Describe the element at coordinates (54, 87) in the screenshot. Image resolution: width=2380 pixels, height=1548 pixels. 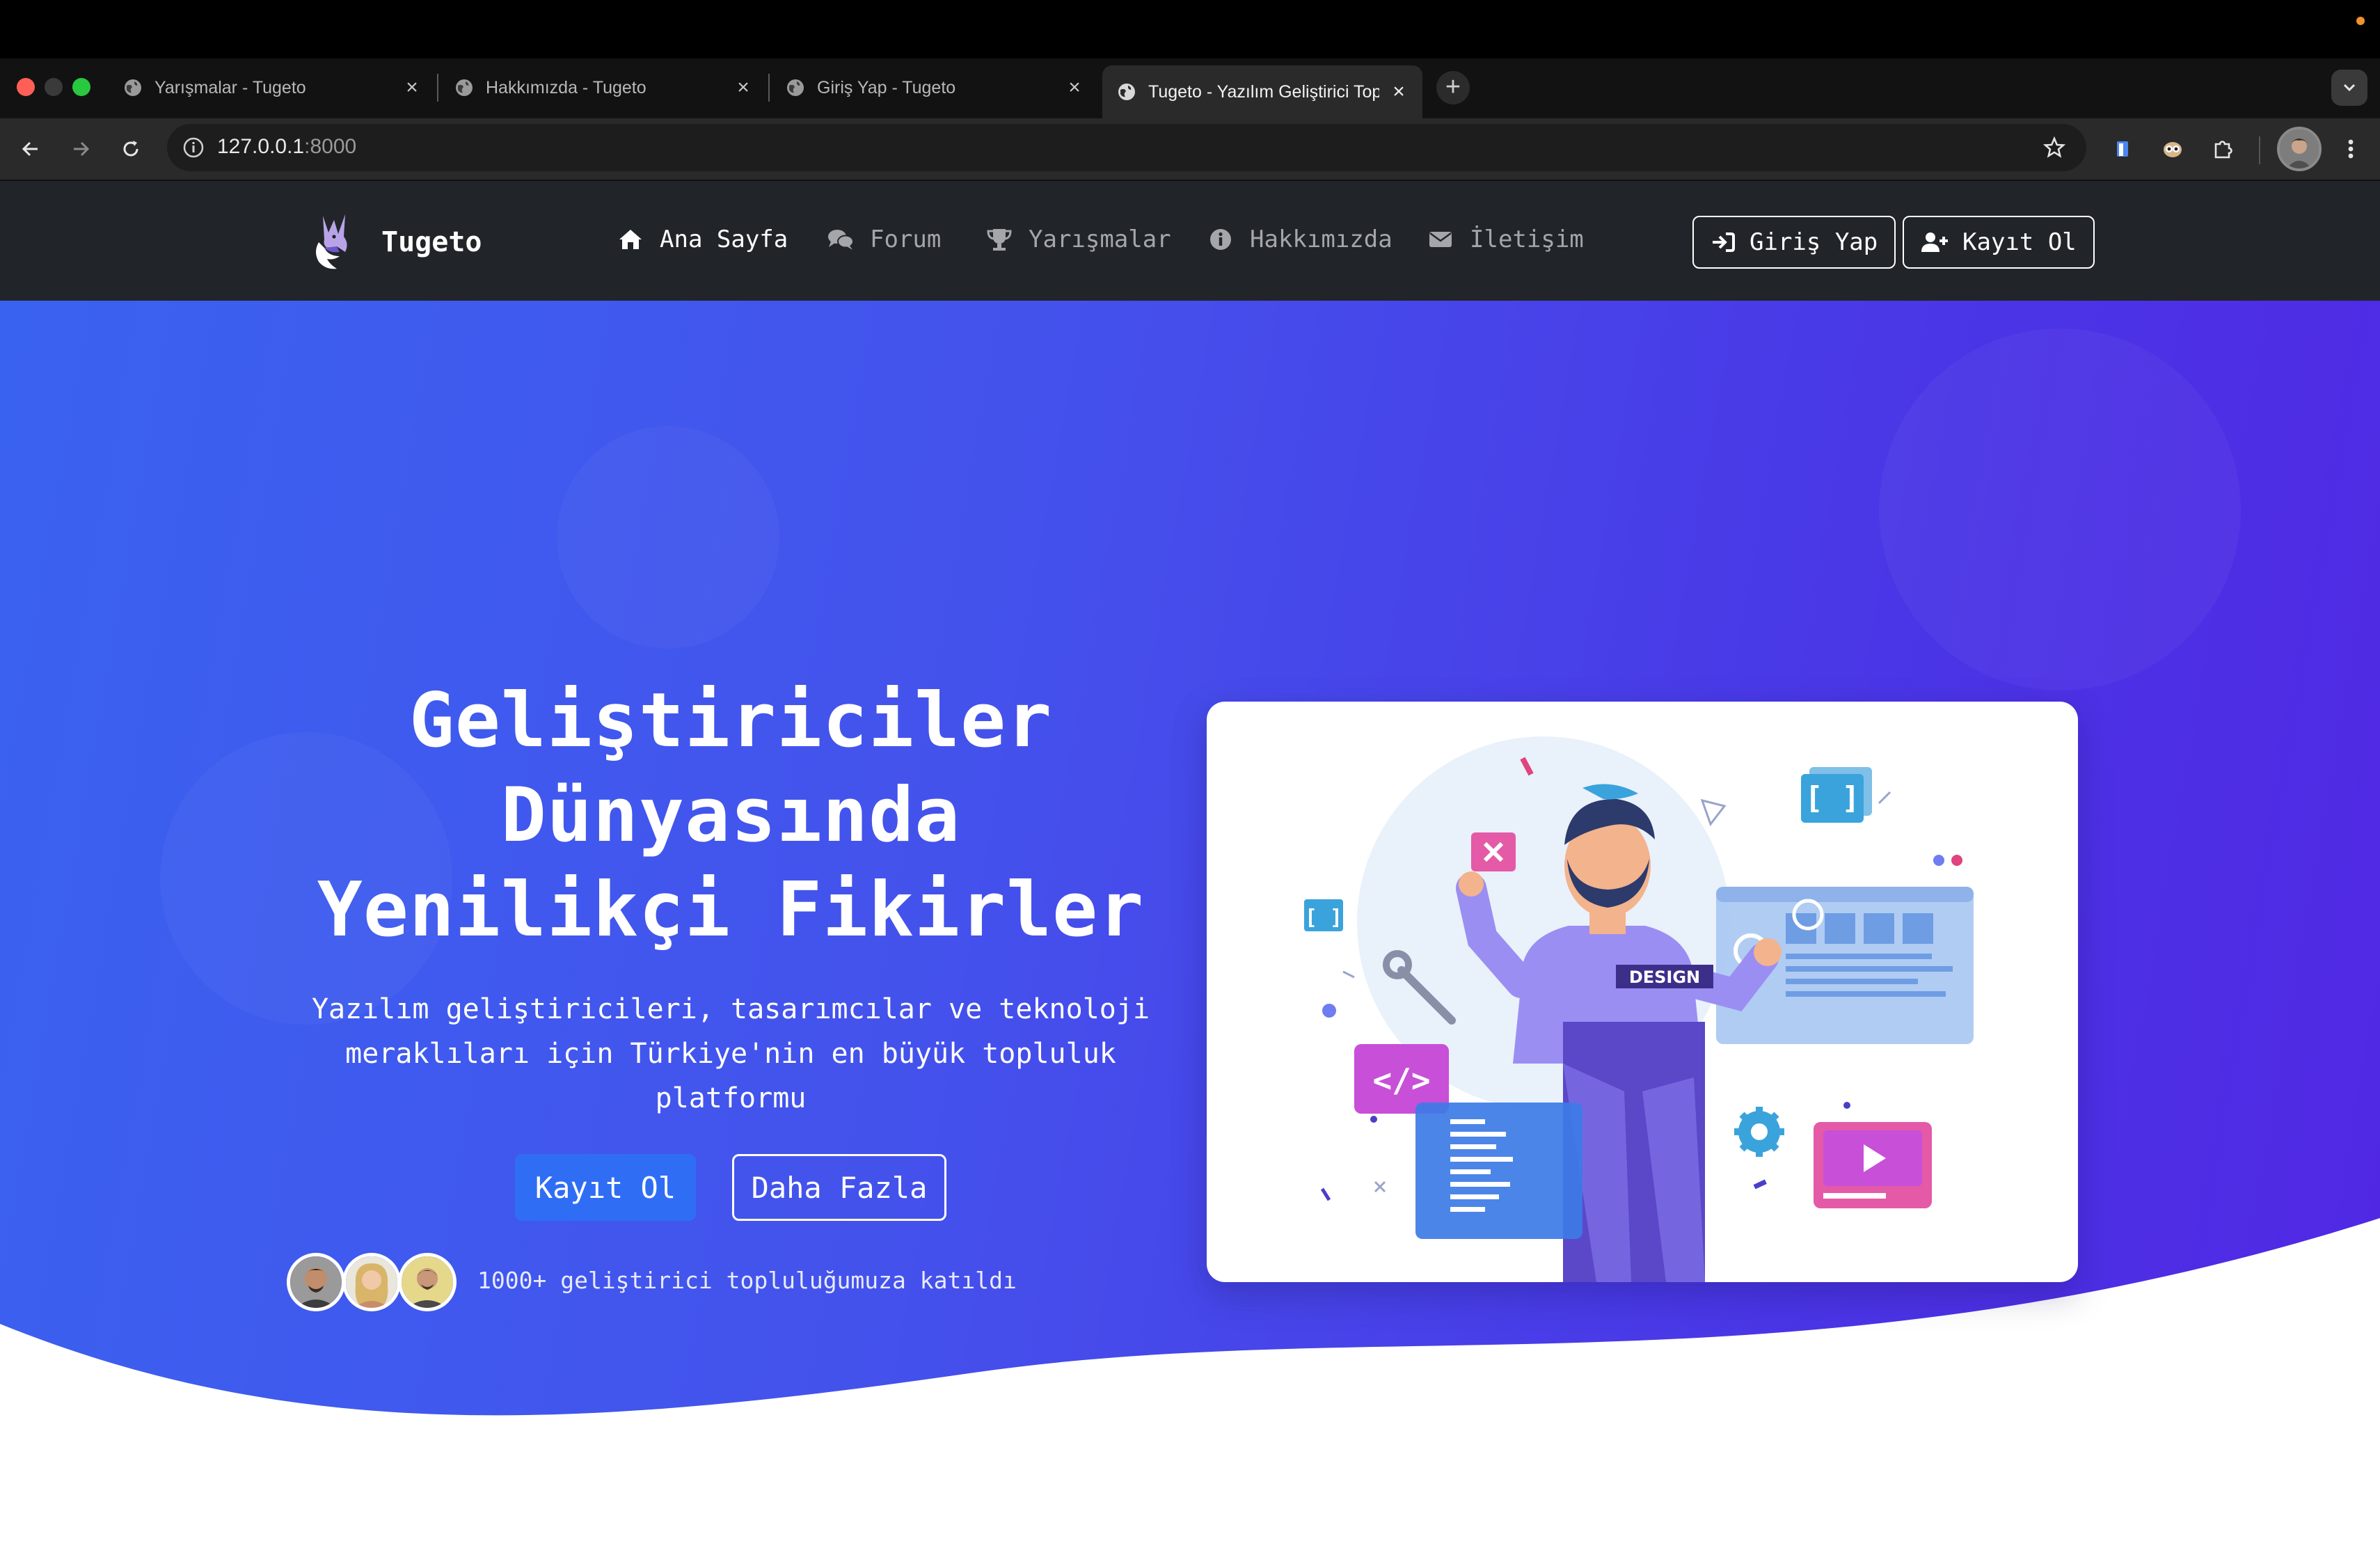
I see `window-minimize-button` at that location.